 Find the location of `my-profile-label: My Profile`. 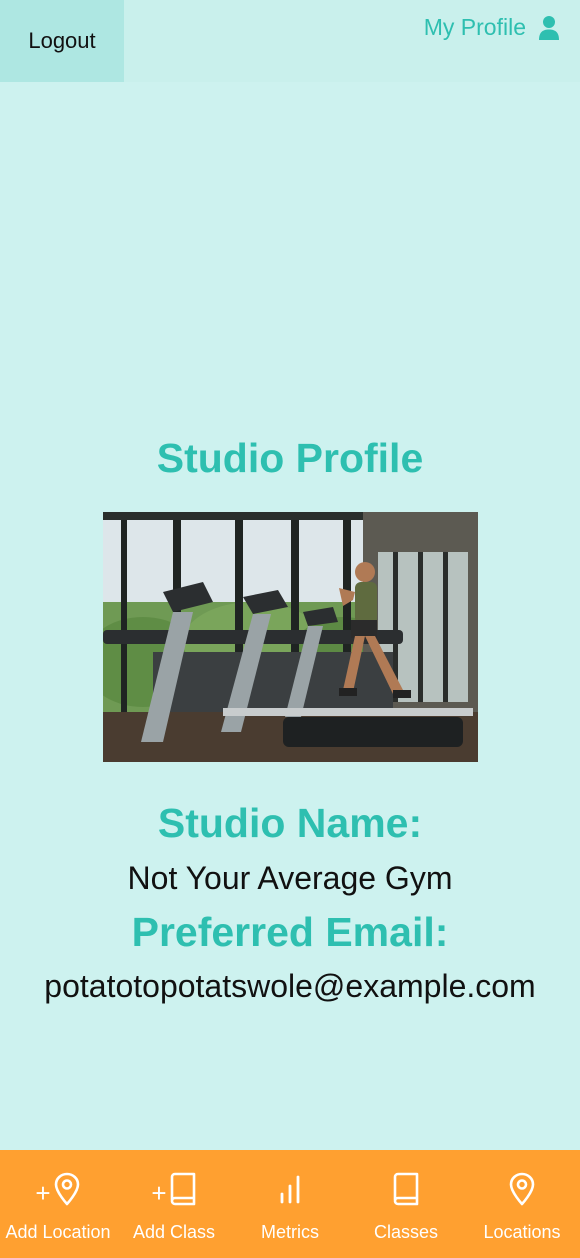

my-profile-label: My Profile is located at coordinates (474, 27).